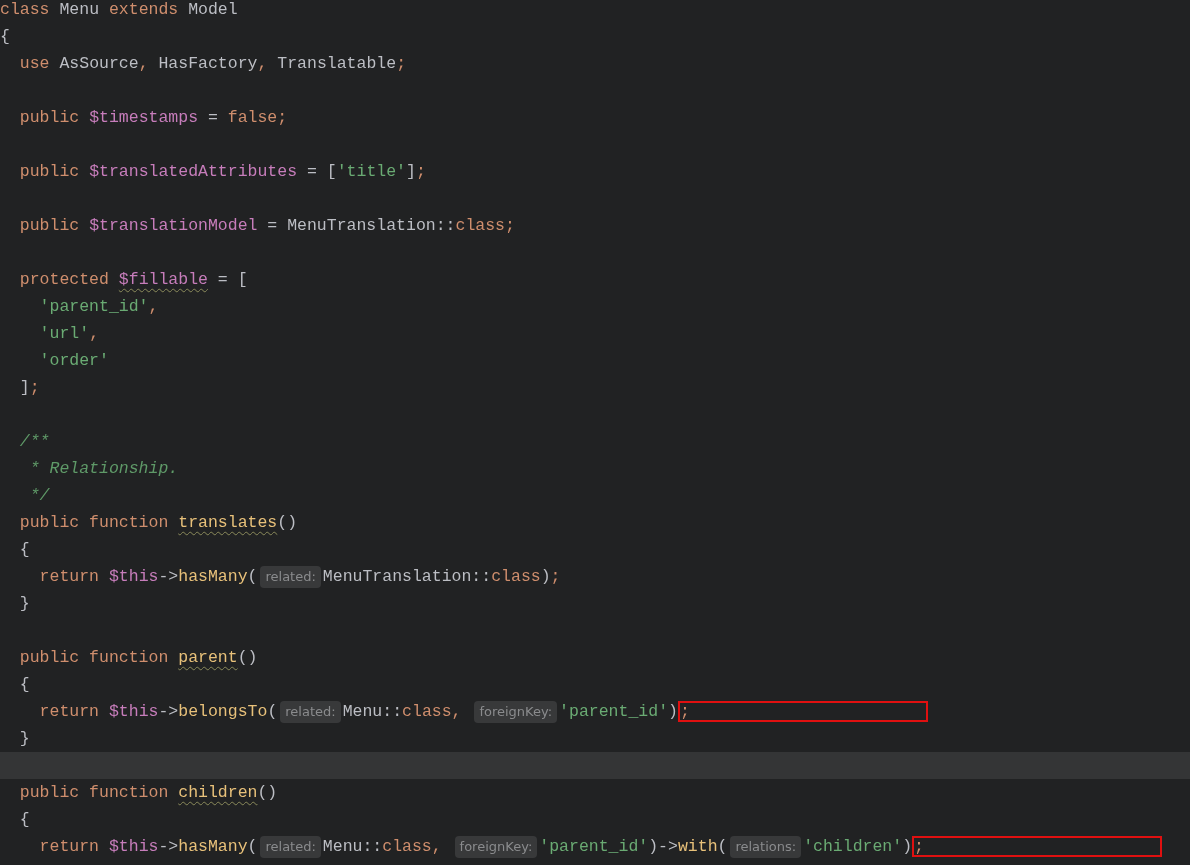 Image resolution: width=1190 pixels, height=865 pixels. I want to click on code-text: MenuTranslation::class);, so click(441, 577).